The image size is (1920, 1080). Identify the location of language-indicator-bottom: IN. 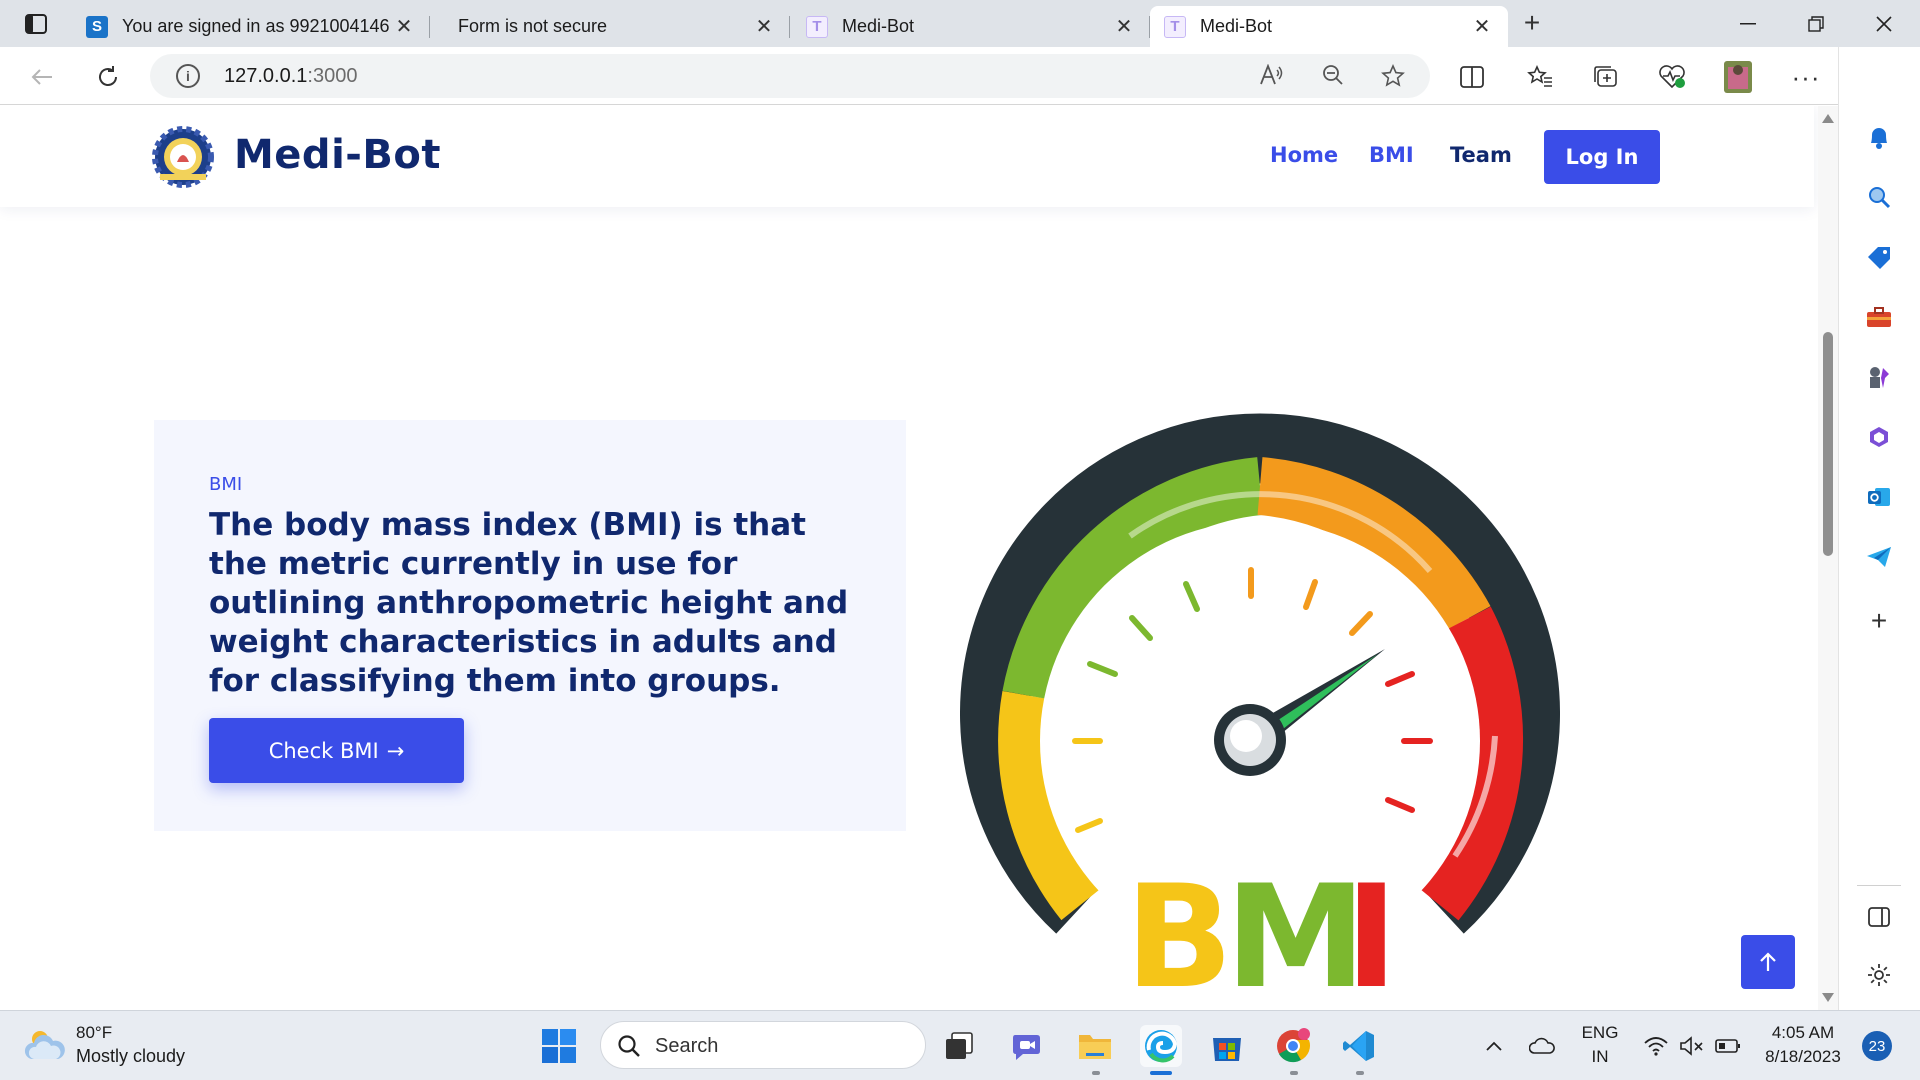
(1600, 1057).